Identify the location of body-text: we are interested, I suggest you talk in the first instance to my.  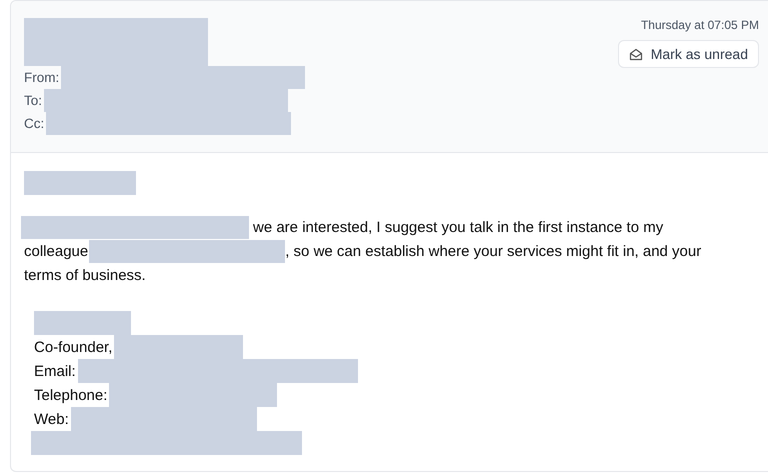
(458, 227).